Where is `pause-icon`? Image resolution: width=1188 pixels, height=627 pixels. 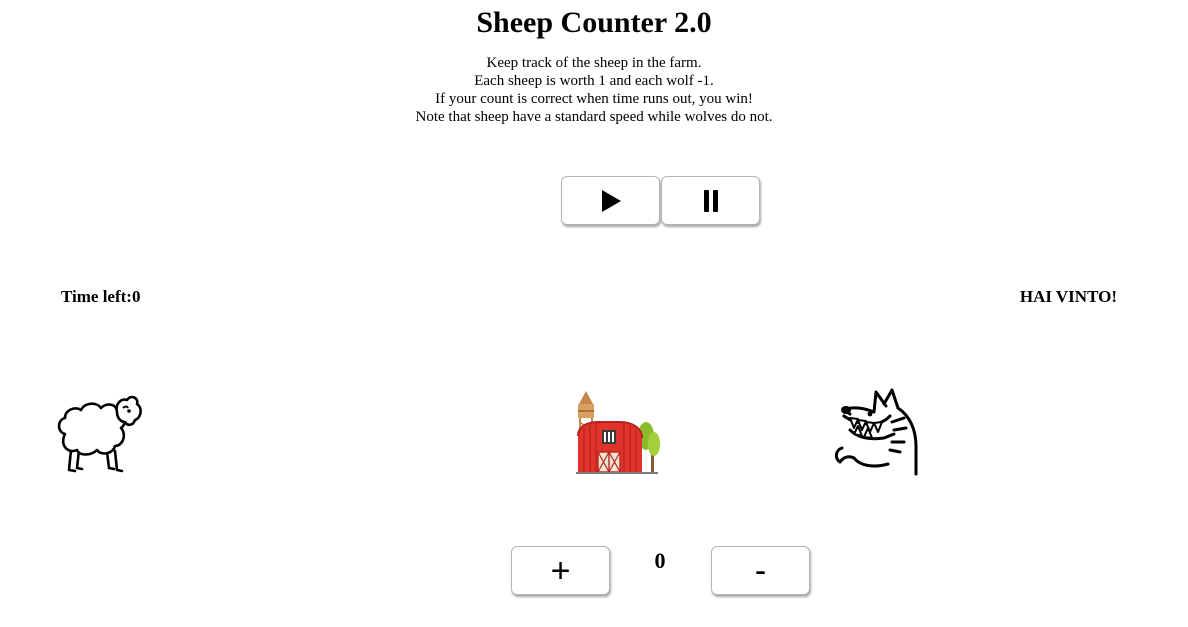 pause-icon is located at coordinates (710, 200).